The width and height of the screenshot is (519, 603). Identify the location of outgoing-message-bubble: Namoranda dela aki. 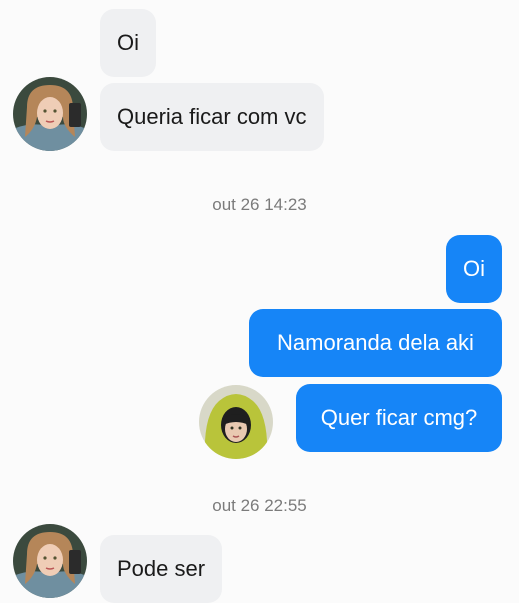
(375, 343).